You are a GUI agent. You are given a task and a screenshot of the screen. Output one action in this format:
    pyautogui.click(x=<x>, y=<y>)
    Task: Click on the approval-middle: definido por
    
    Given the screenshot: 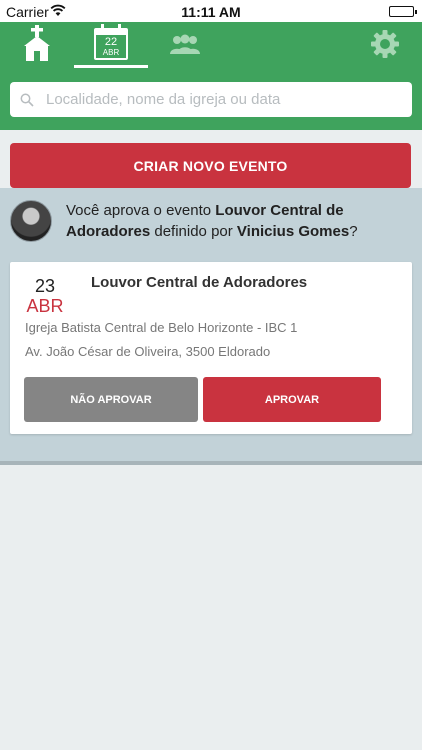 What is the action you would take?
    pyautogui.click(x=193, y=231)
    